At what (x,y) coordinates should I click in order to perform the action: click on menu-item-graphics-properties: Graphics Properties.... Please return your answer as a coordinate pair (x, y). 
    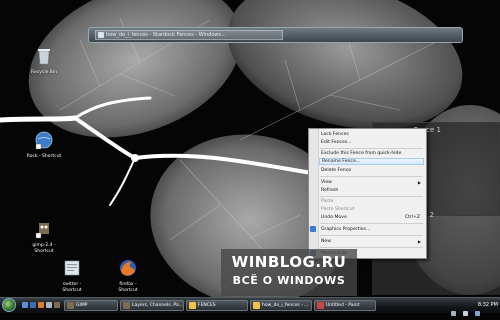
    Looking at the image, I should click on (367, 229).